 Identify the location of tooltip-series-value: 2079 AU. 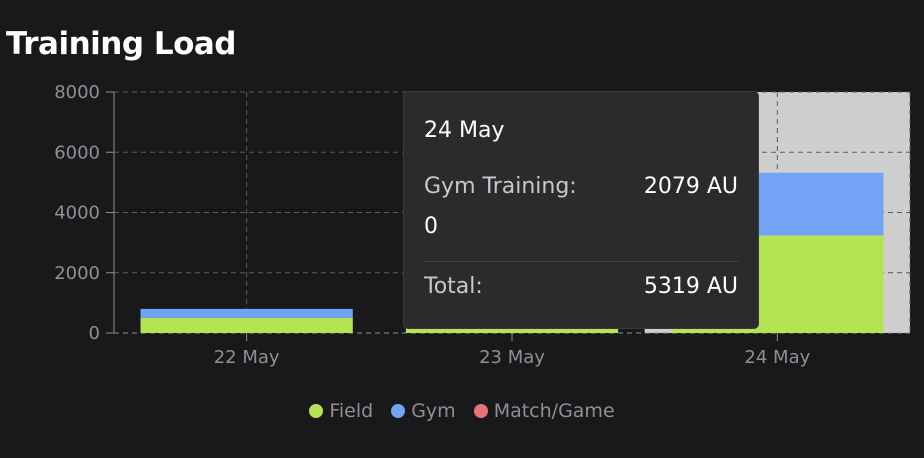
(690, 186).